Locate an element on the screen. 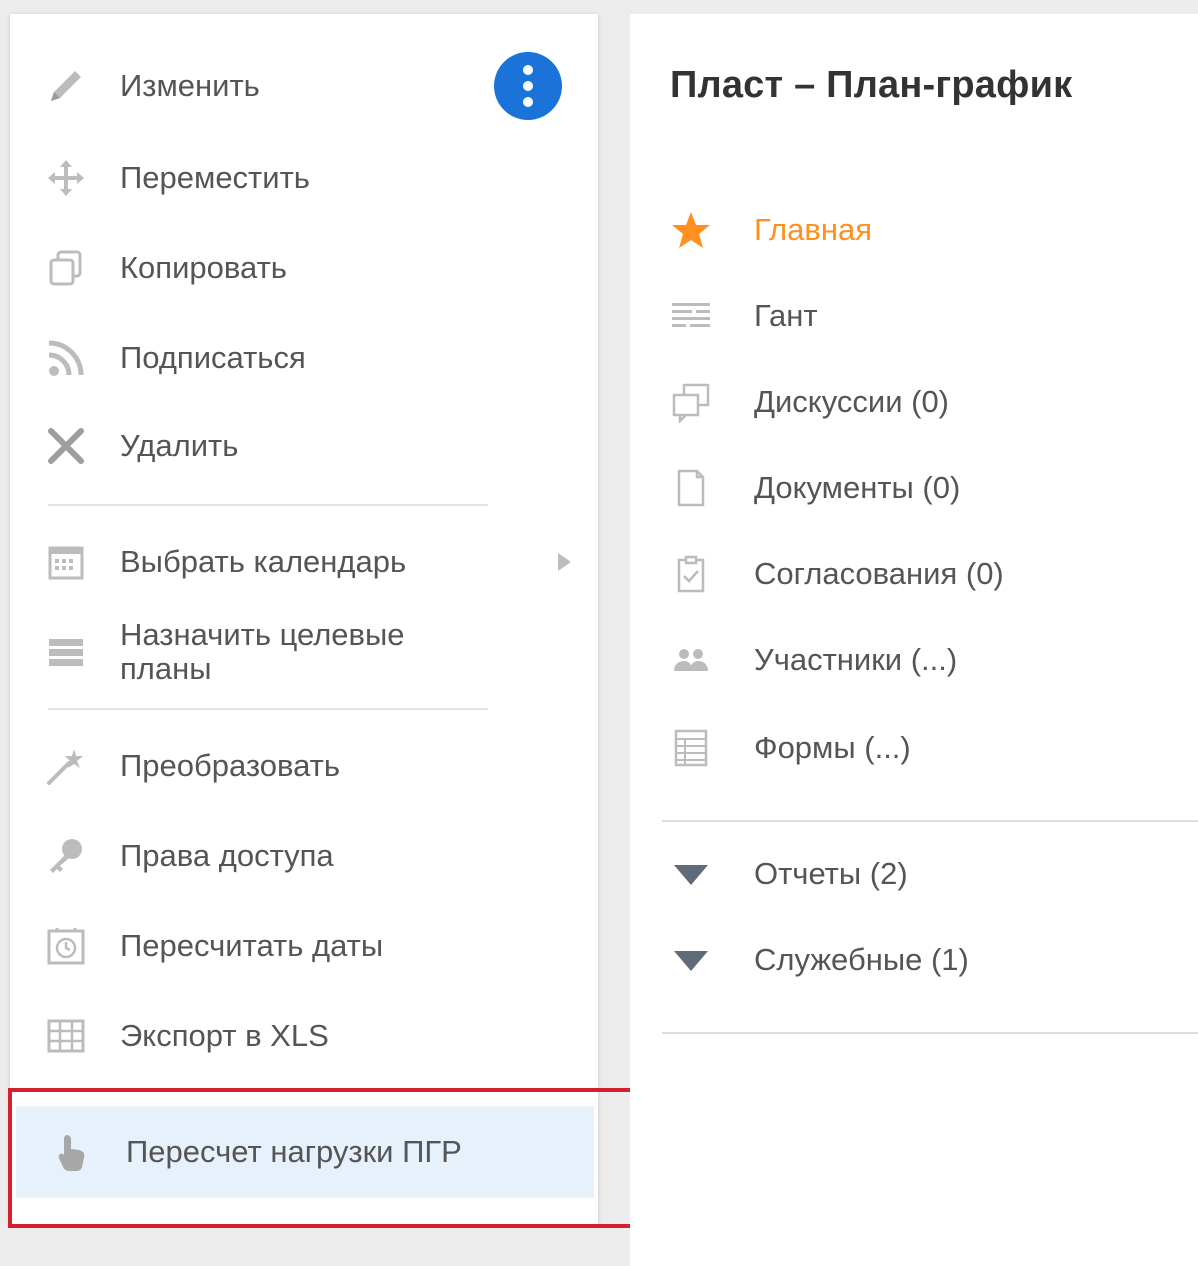 The image size is (1198, 1266). nav-item-discussions: Дискуссии (0) is located at coordinates (914, 402).